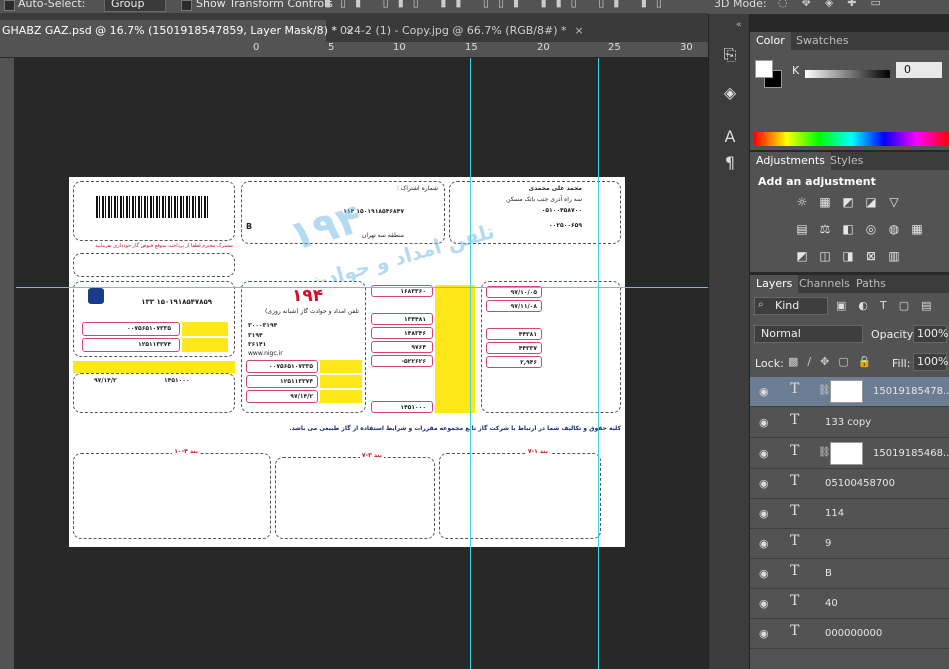  Describe the element at coordinates (917, 229) in the screenshot. I see `color-lookup-icon: ▦` at that location.